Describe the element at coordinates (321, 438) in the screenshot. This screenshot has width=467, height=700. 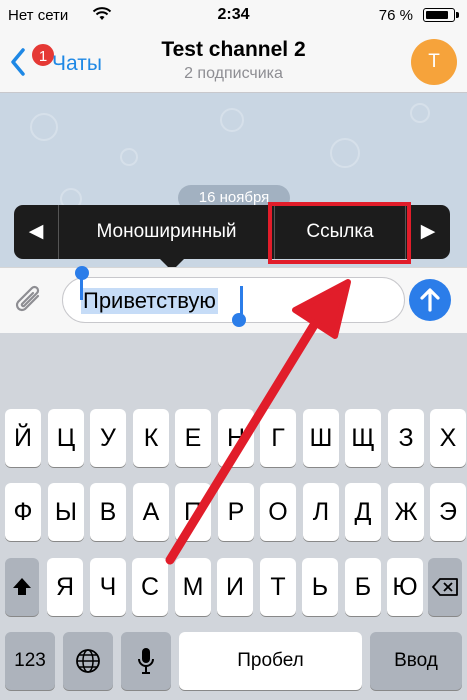
I see `key: Ш` at that location.